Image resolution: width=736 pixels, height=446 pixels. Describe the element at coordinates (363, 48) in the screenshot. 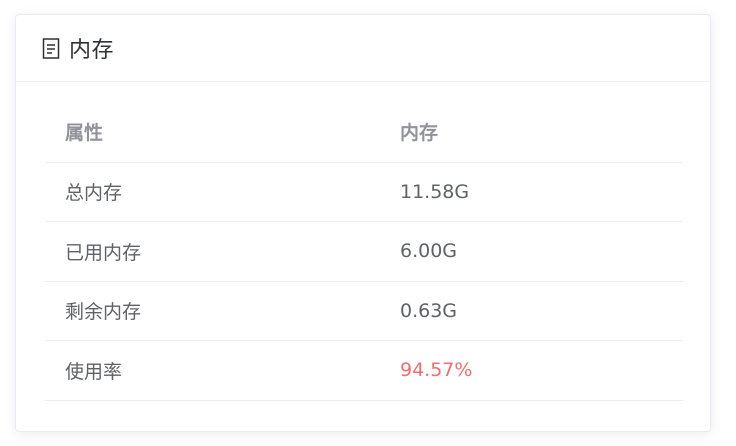

I see `card-header: 内存` at that location.